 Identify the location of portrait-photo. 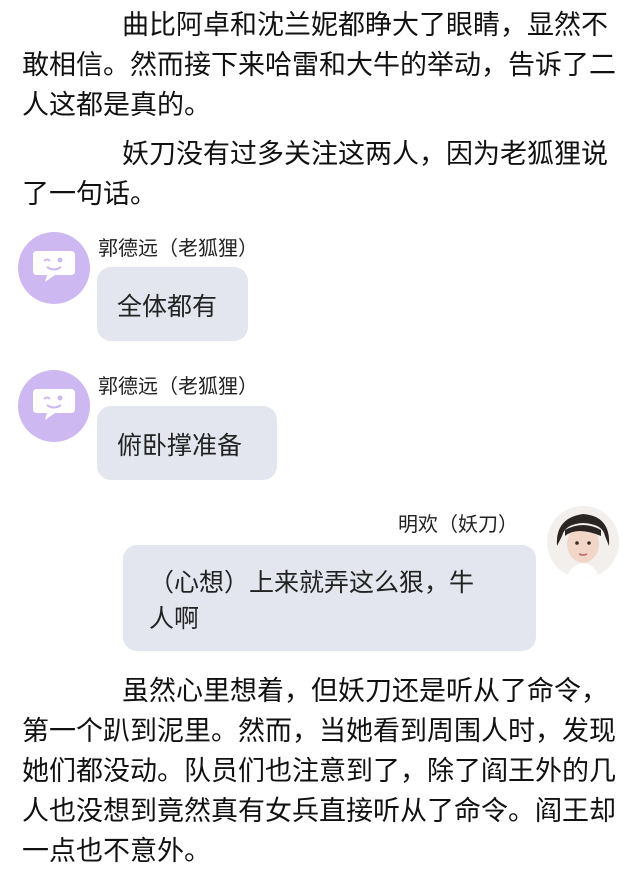
(583, 542).